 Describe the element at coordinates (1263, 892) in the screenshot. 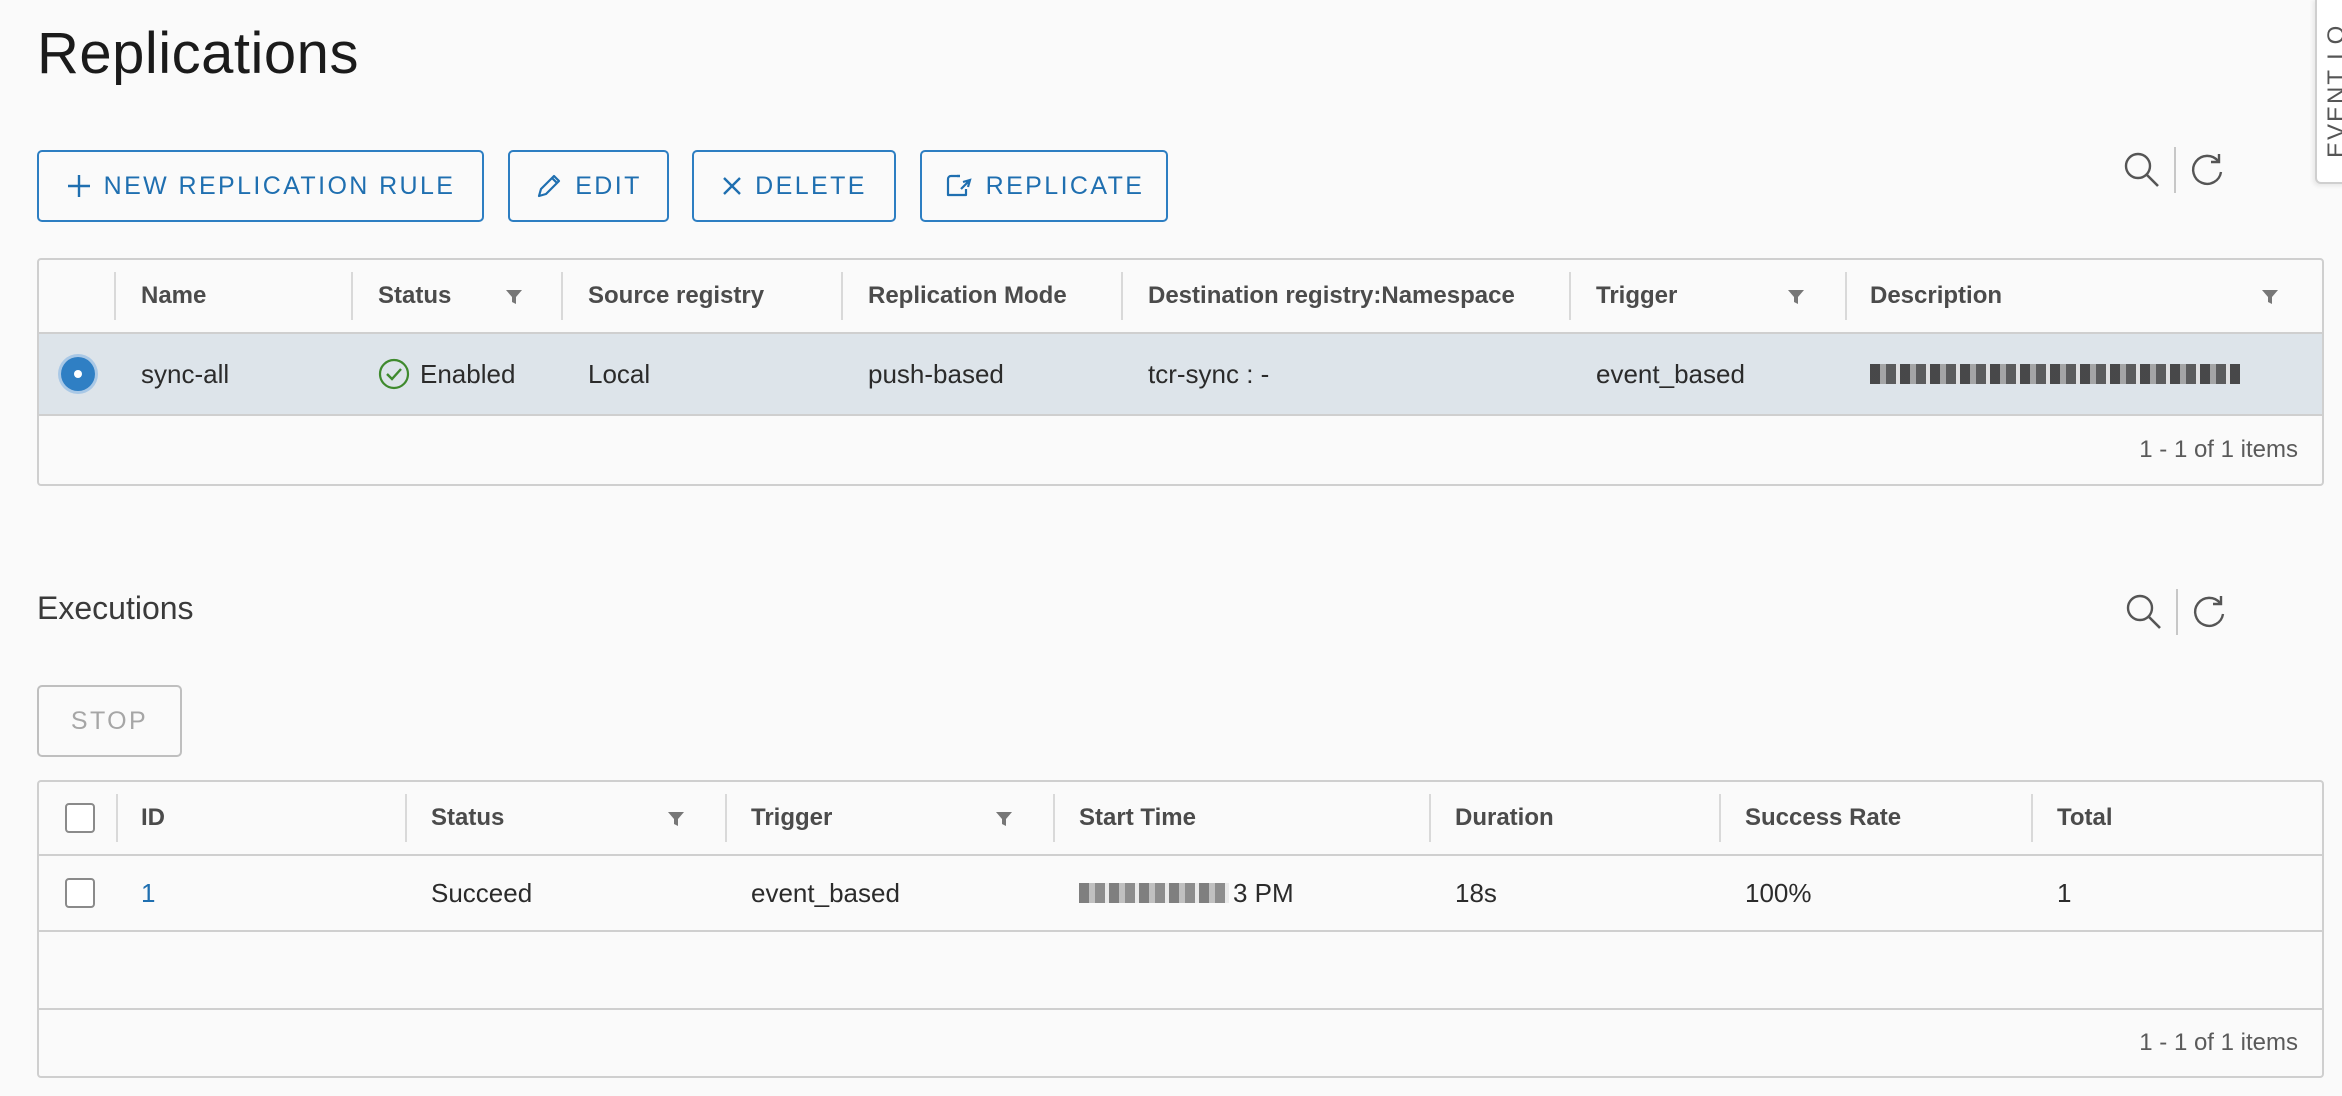

I see `start-time-suffix: 3 PM` at that location.